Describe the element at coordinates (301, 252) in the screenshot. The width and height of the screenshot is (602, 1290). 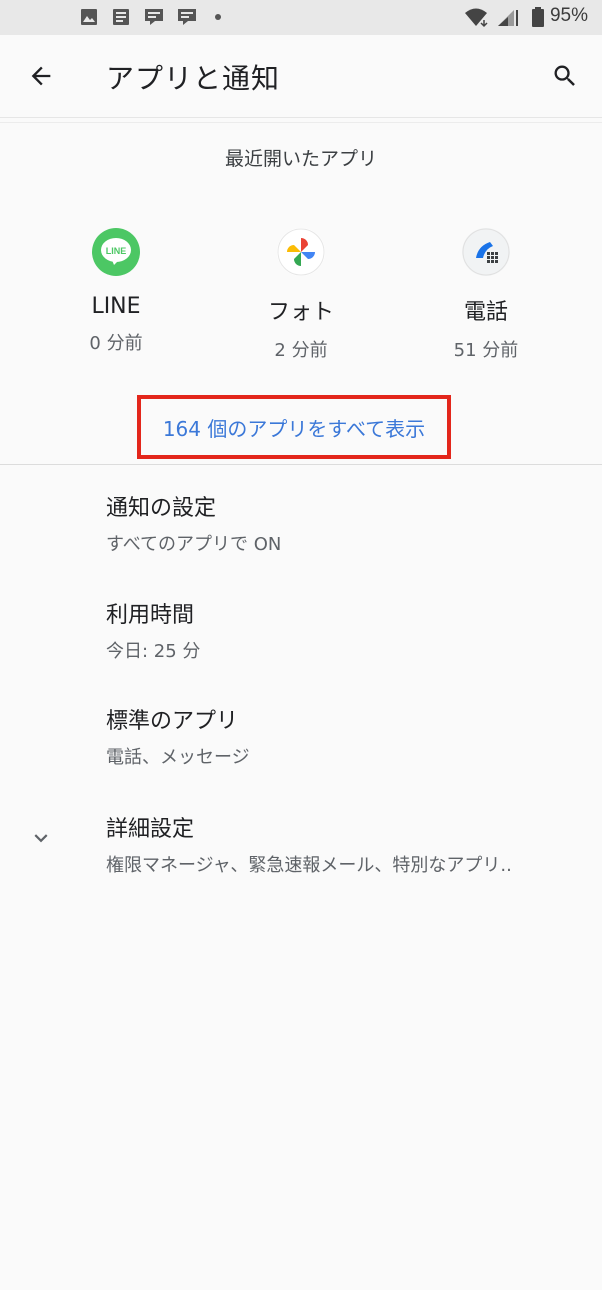
I see `photos-app-icon` at that location.